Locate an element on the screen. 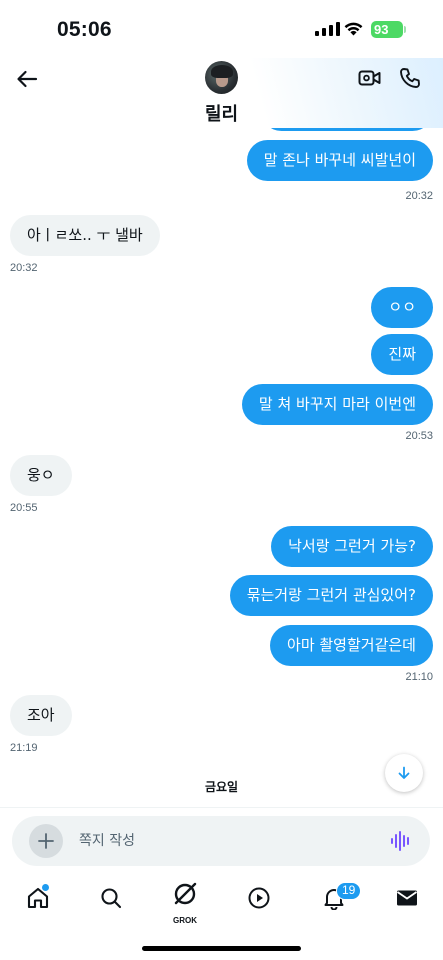 The height and width of the screenshot is (960, 443). wifi-icon is located at coordinates (353, 29).